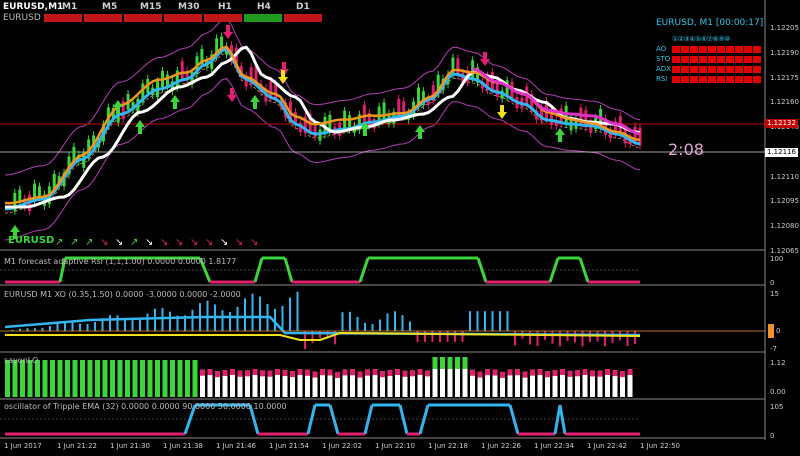 This screenshot has width=800, height=456. Describe the element at coordinates (188, 7) in the screenshot. I see `timeframe-m30: M30` at that location.